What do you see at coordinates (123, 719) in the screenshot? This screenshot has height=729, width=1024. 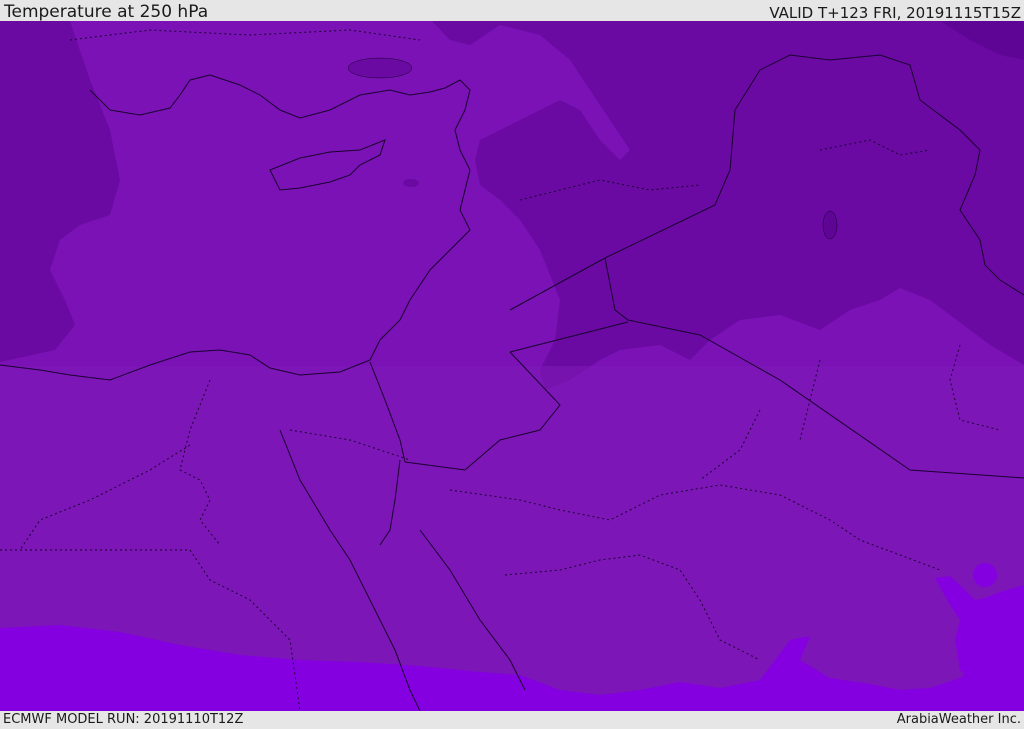 I see `model-run: ECMWF MODEL RUN: 20191110T12Z` at bounding box center [123, 719].